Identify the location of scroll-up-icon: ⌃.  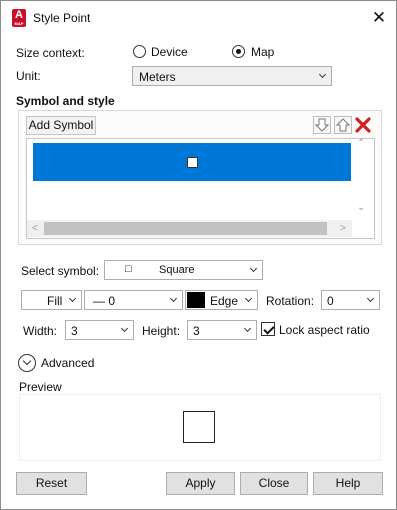
(361, 143).